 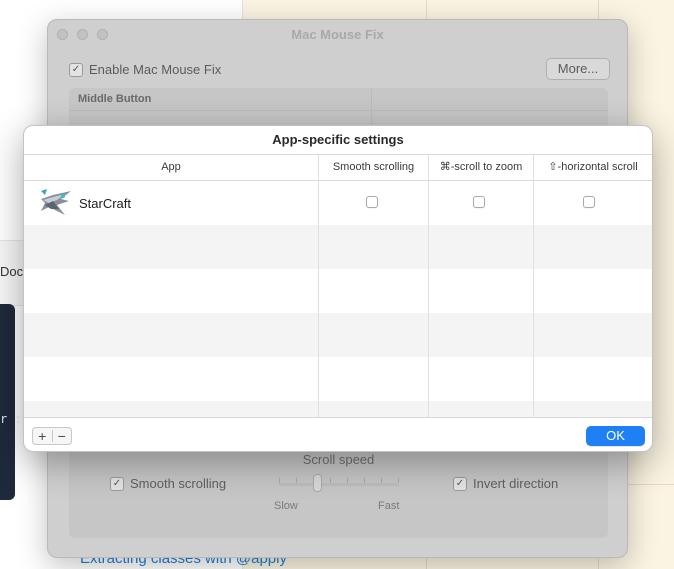 I want to click on smooth-scrolling-label: Smooth scrolling, so click(x=178, y=483).